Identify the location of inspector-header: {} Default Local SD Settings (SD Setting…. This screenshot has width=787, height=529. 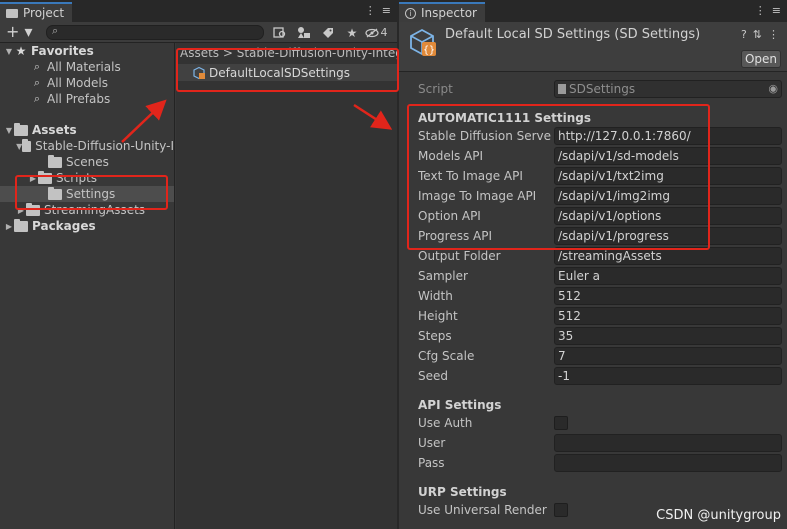
(593, 47).